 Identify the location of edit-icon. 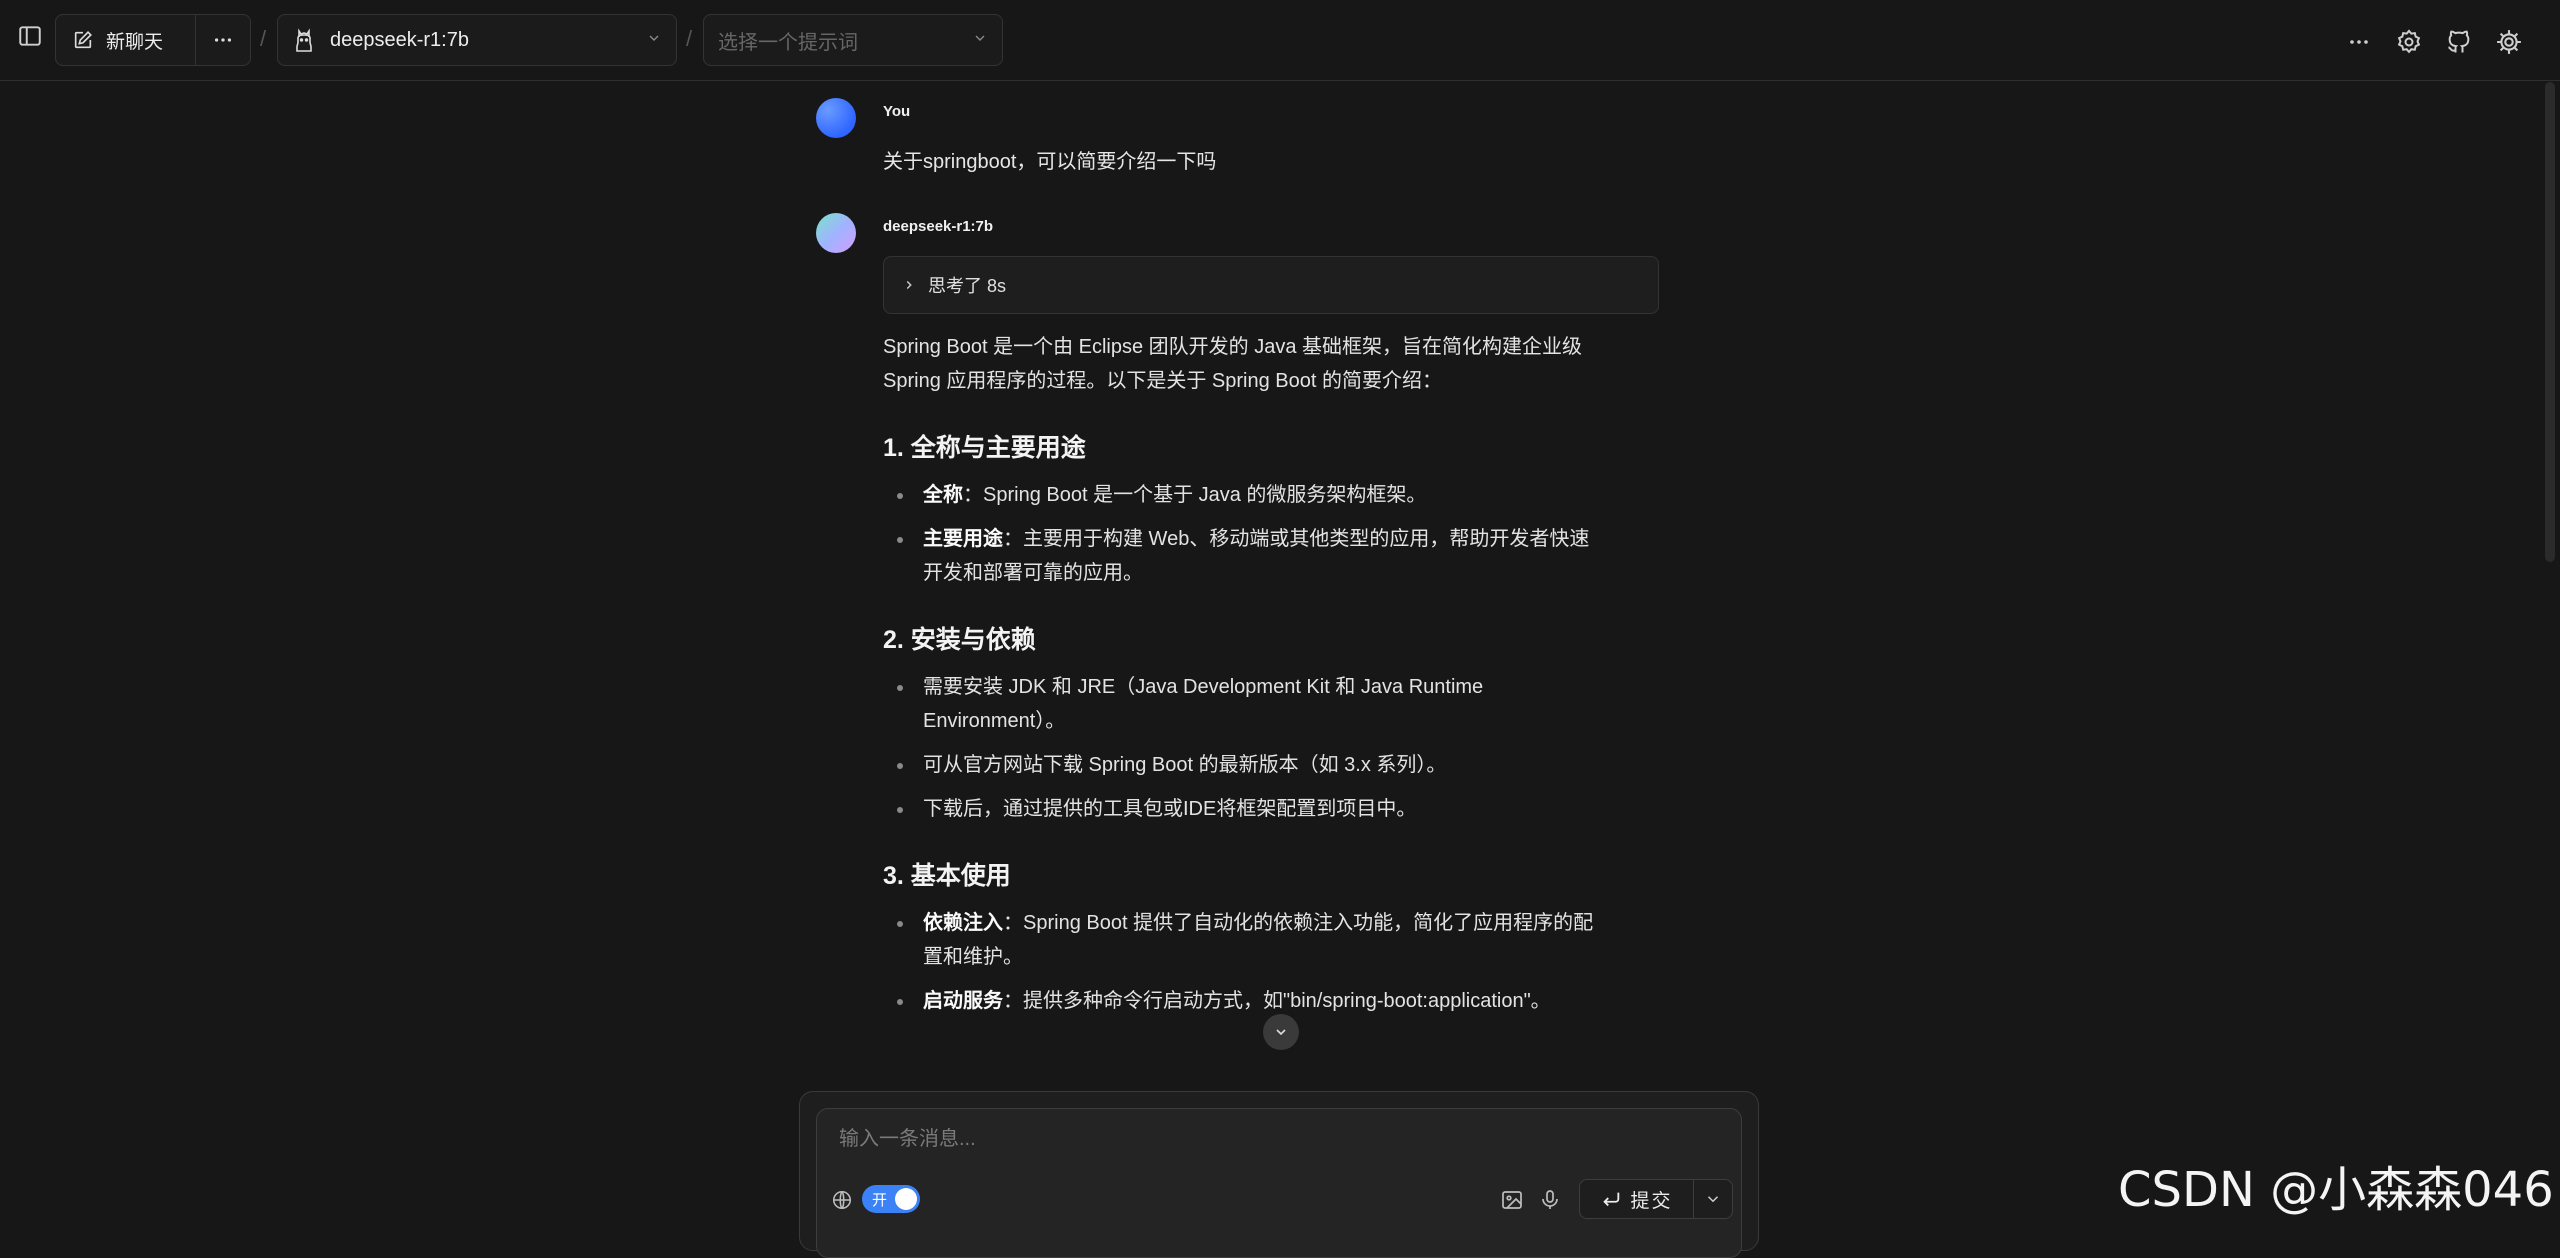
(83, 40).